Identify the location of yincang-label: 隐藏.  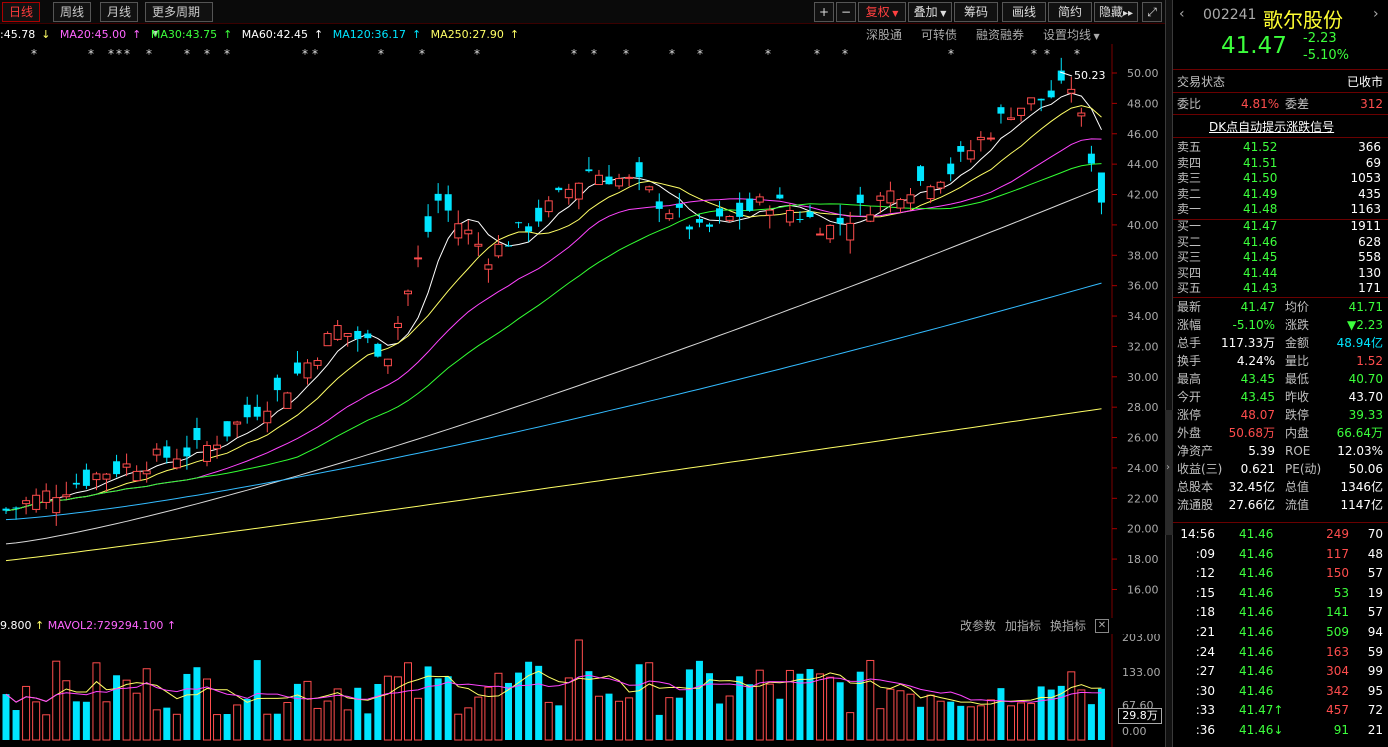
(1110, 12).